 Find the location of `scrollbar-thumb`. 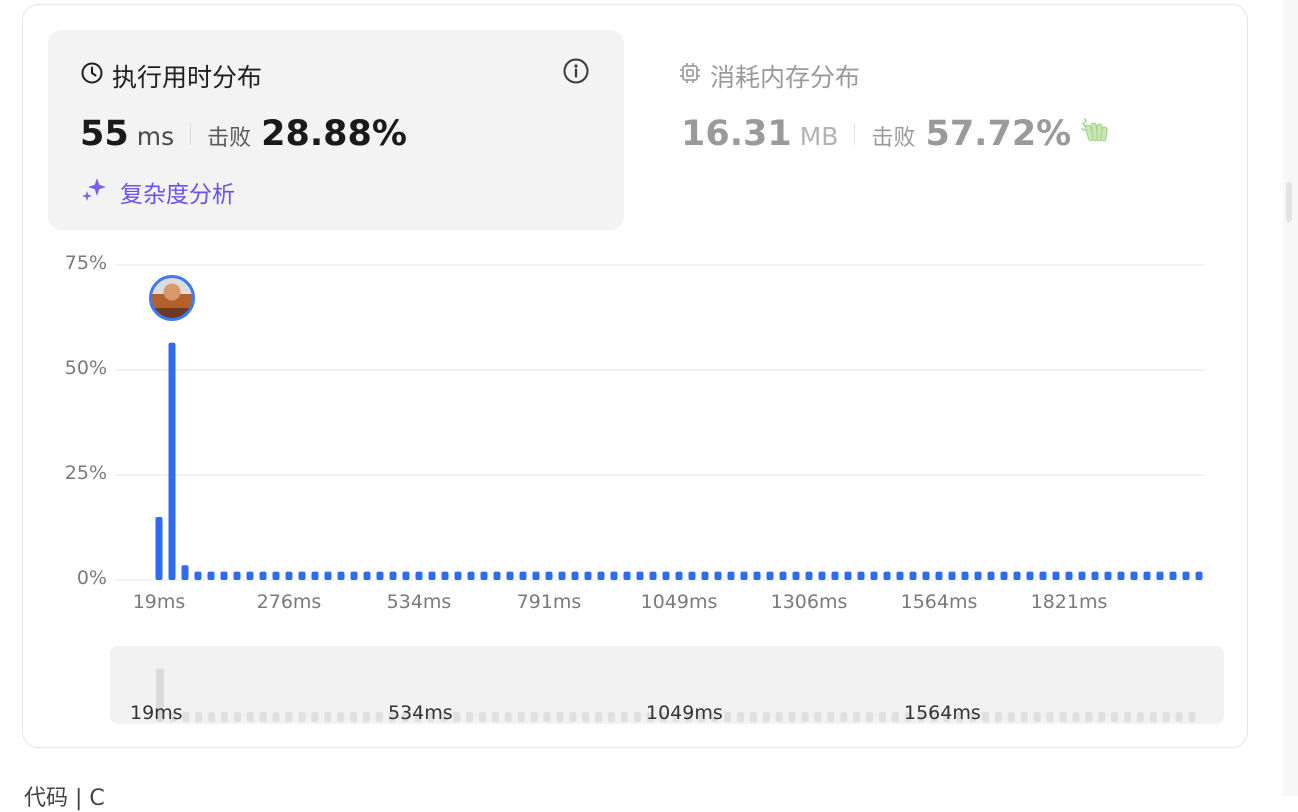

scrollbar-thumb is located at coordinates (1289, 202).